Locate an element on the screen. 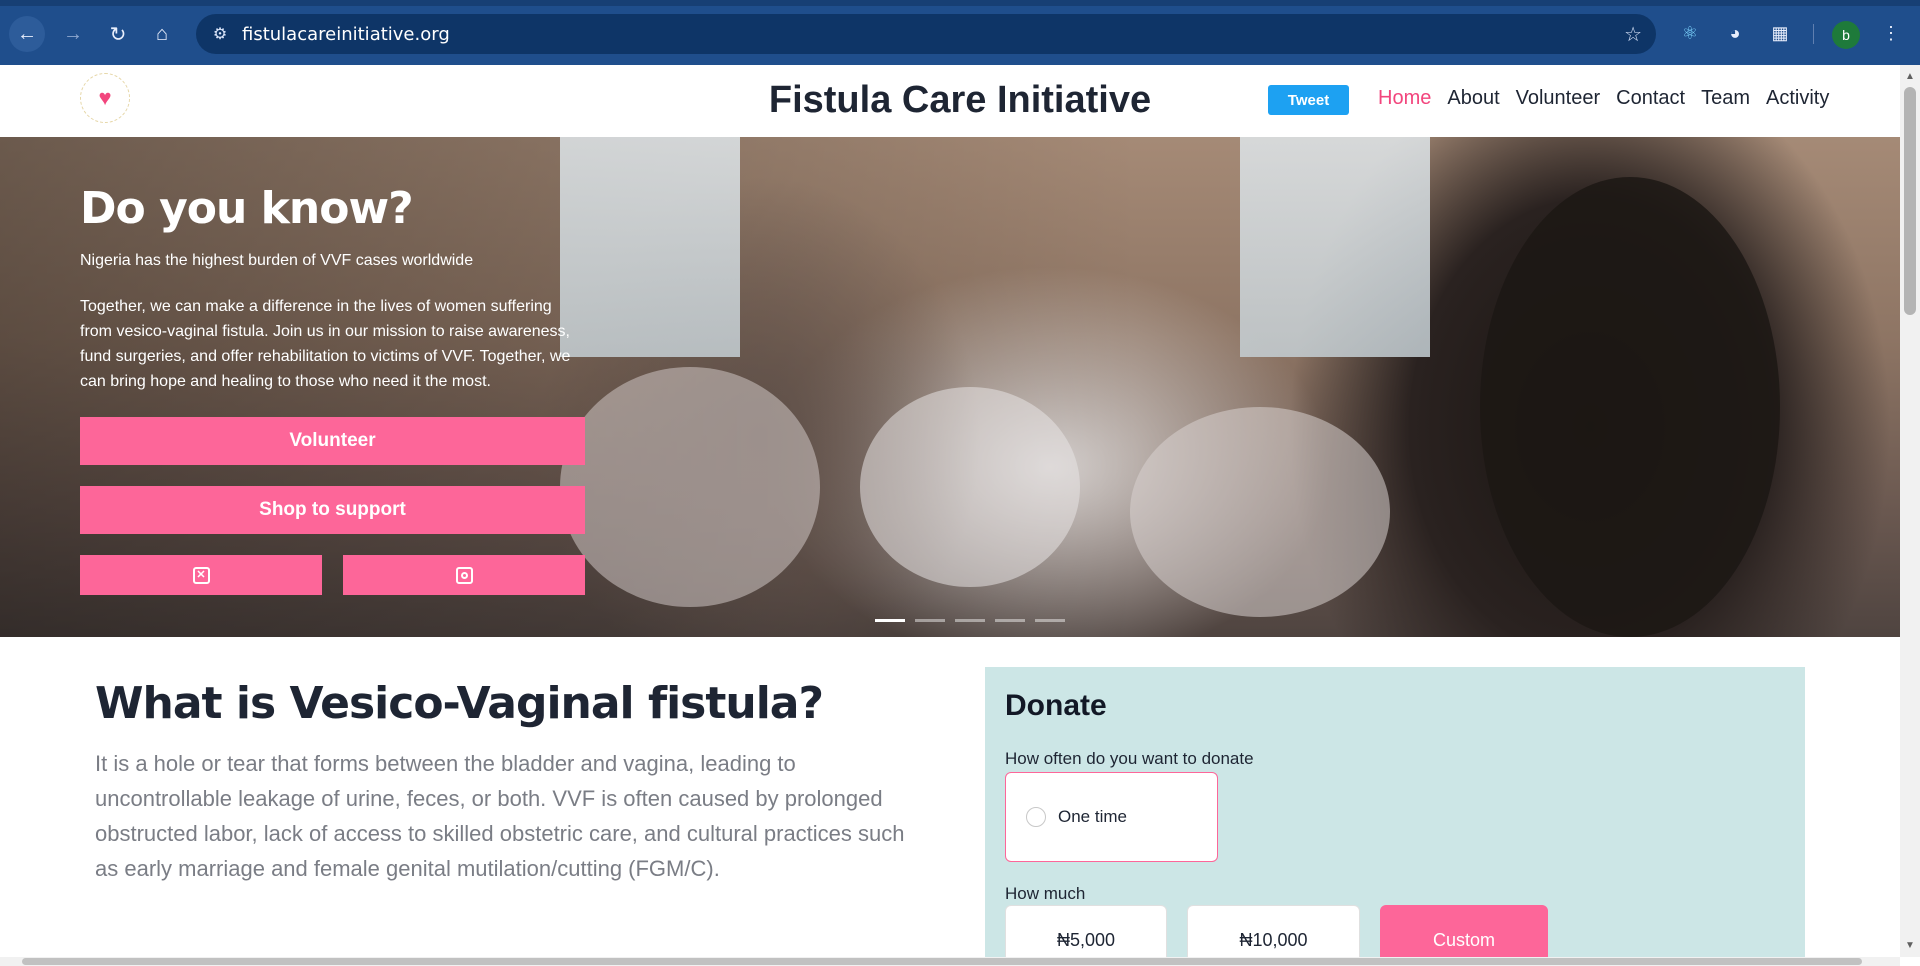  site-logo: ♥ is located at coordinates (105, 98).